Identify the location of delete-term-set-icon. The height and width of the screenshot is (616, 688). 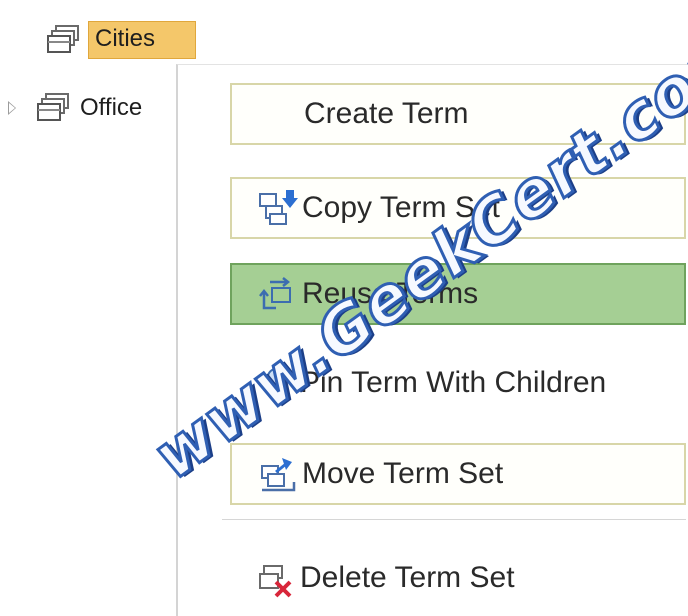
(275, 581).